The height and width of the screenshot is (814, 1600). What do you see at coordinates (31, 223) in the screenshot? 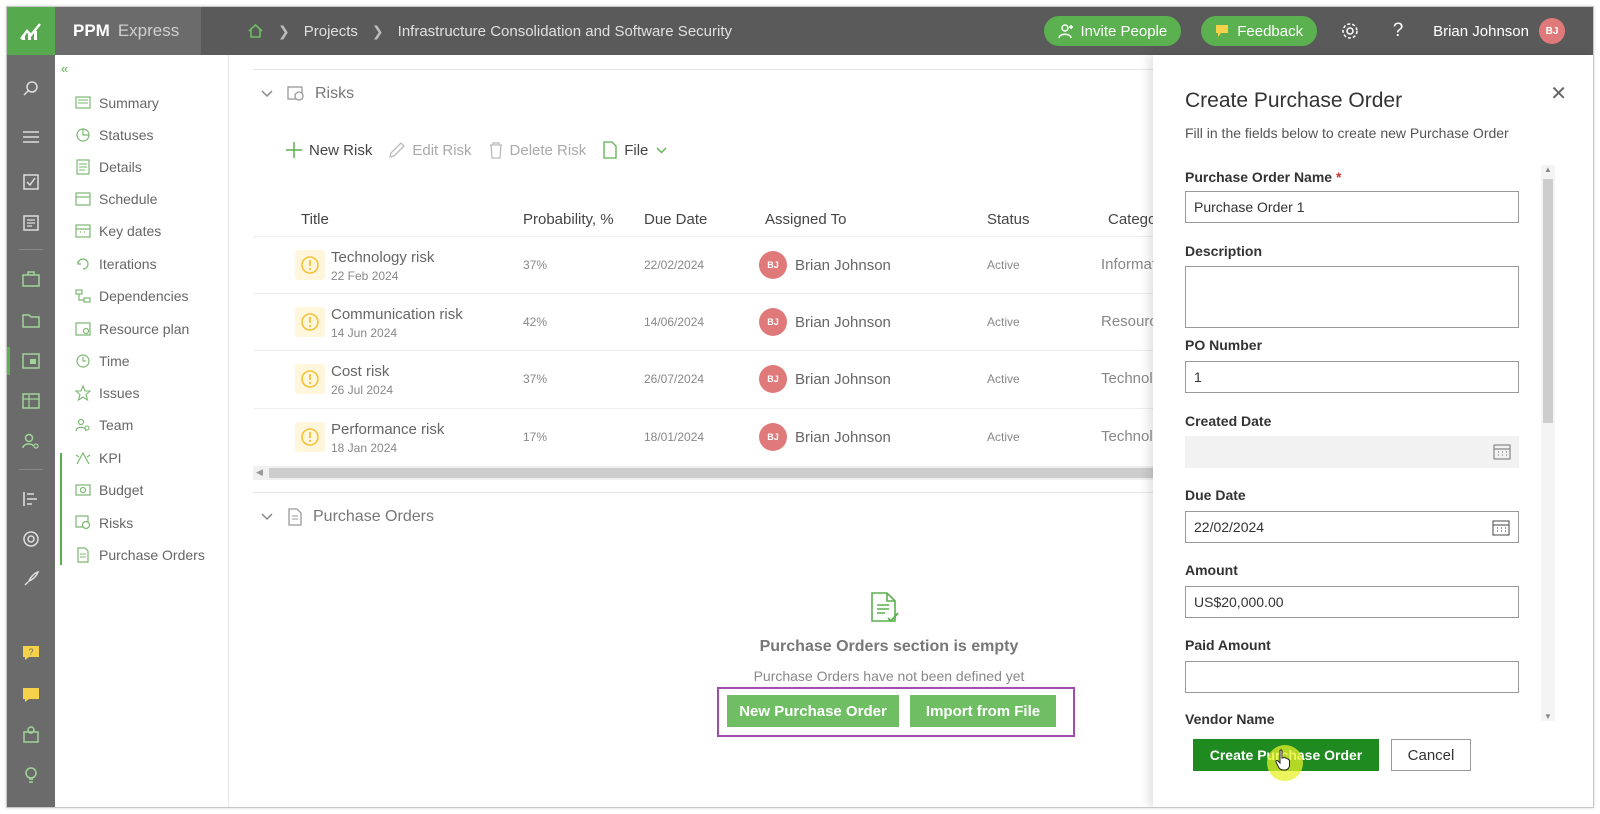
I see `rail-reports` at bounding box center [31, 223].